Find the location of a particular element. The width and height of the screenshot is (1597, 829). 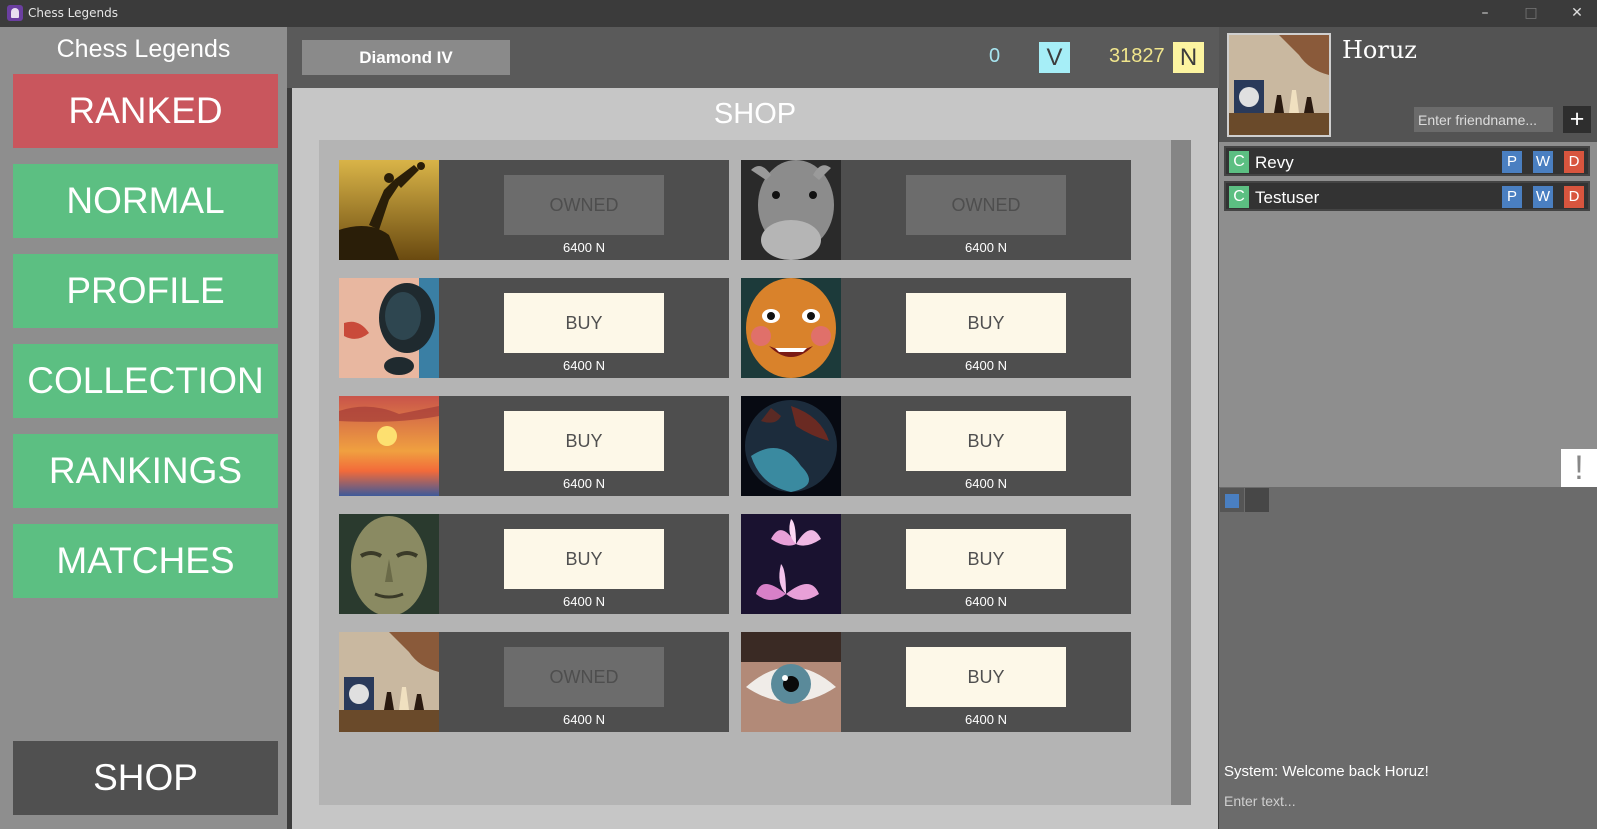

window-title: Chess Legends is located at coordinates (73, 13).